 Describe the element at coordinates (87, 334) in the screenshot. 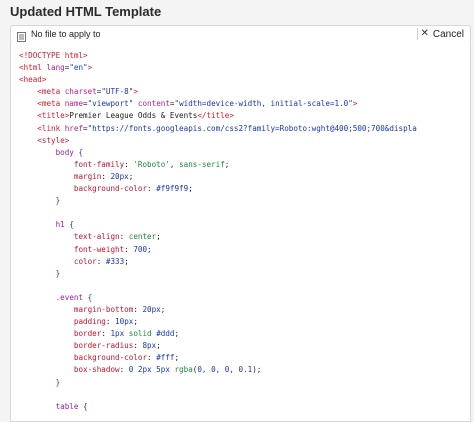

I see `code-token: border` at that location.